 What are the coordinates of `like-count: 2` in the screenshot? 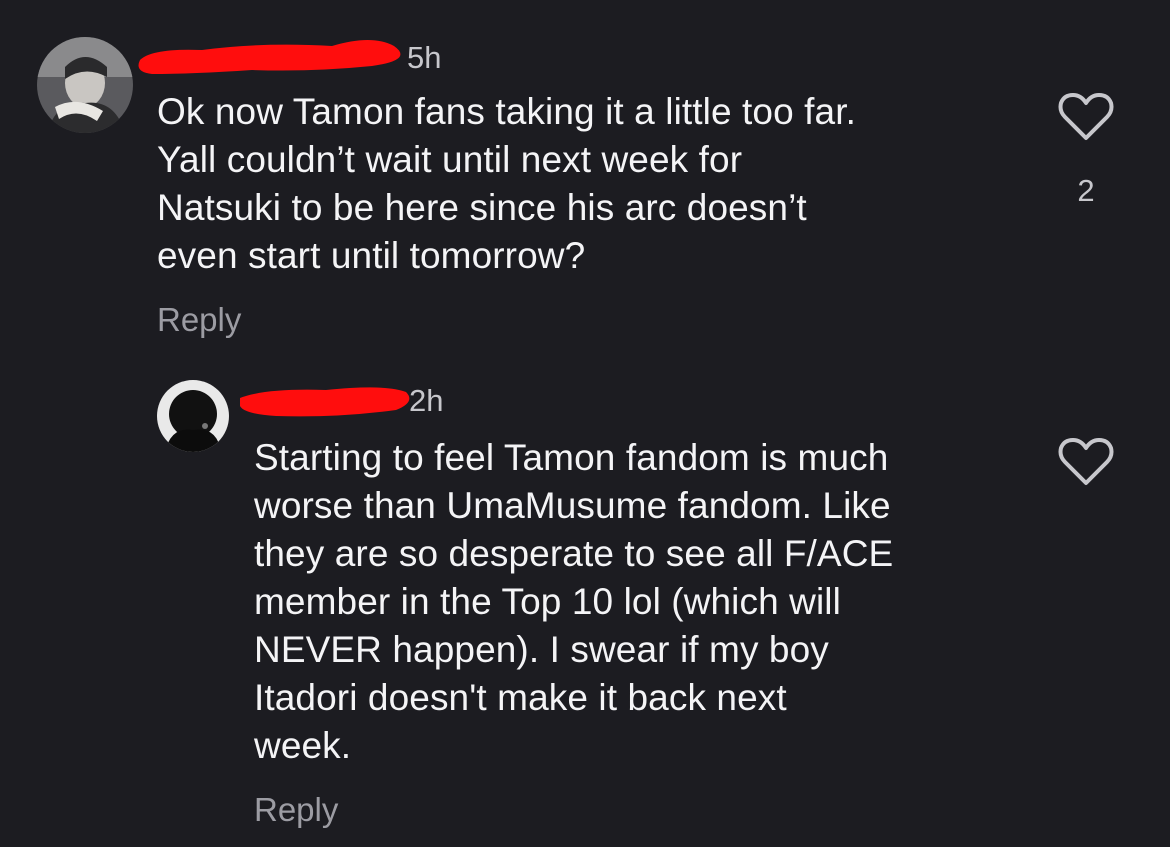 It's located at (1086, 190).